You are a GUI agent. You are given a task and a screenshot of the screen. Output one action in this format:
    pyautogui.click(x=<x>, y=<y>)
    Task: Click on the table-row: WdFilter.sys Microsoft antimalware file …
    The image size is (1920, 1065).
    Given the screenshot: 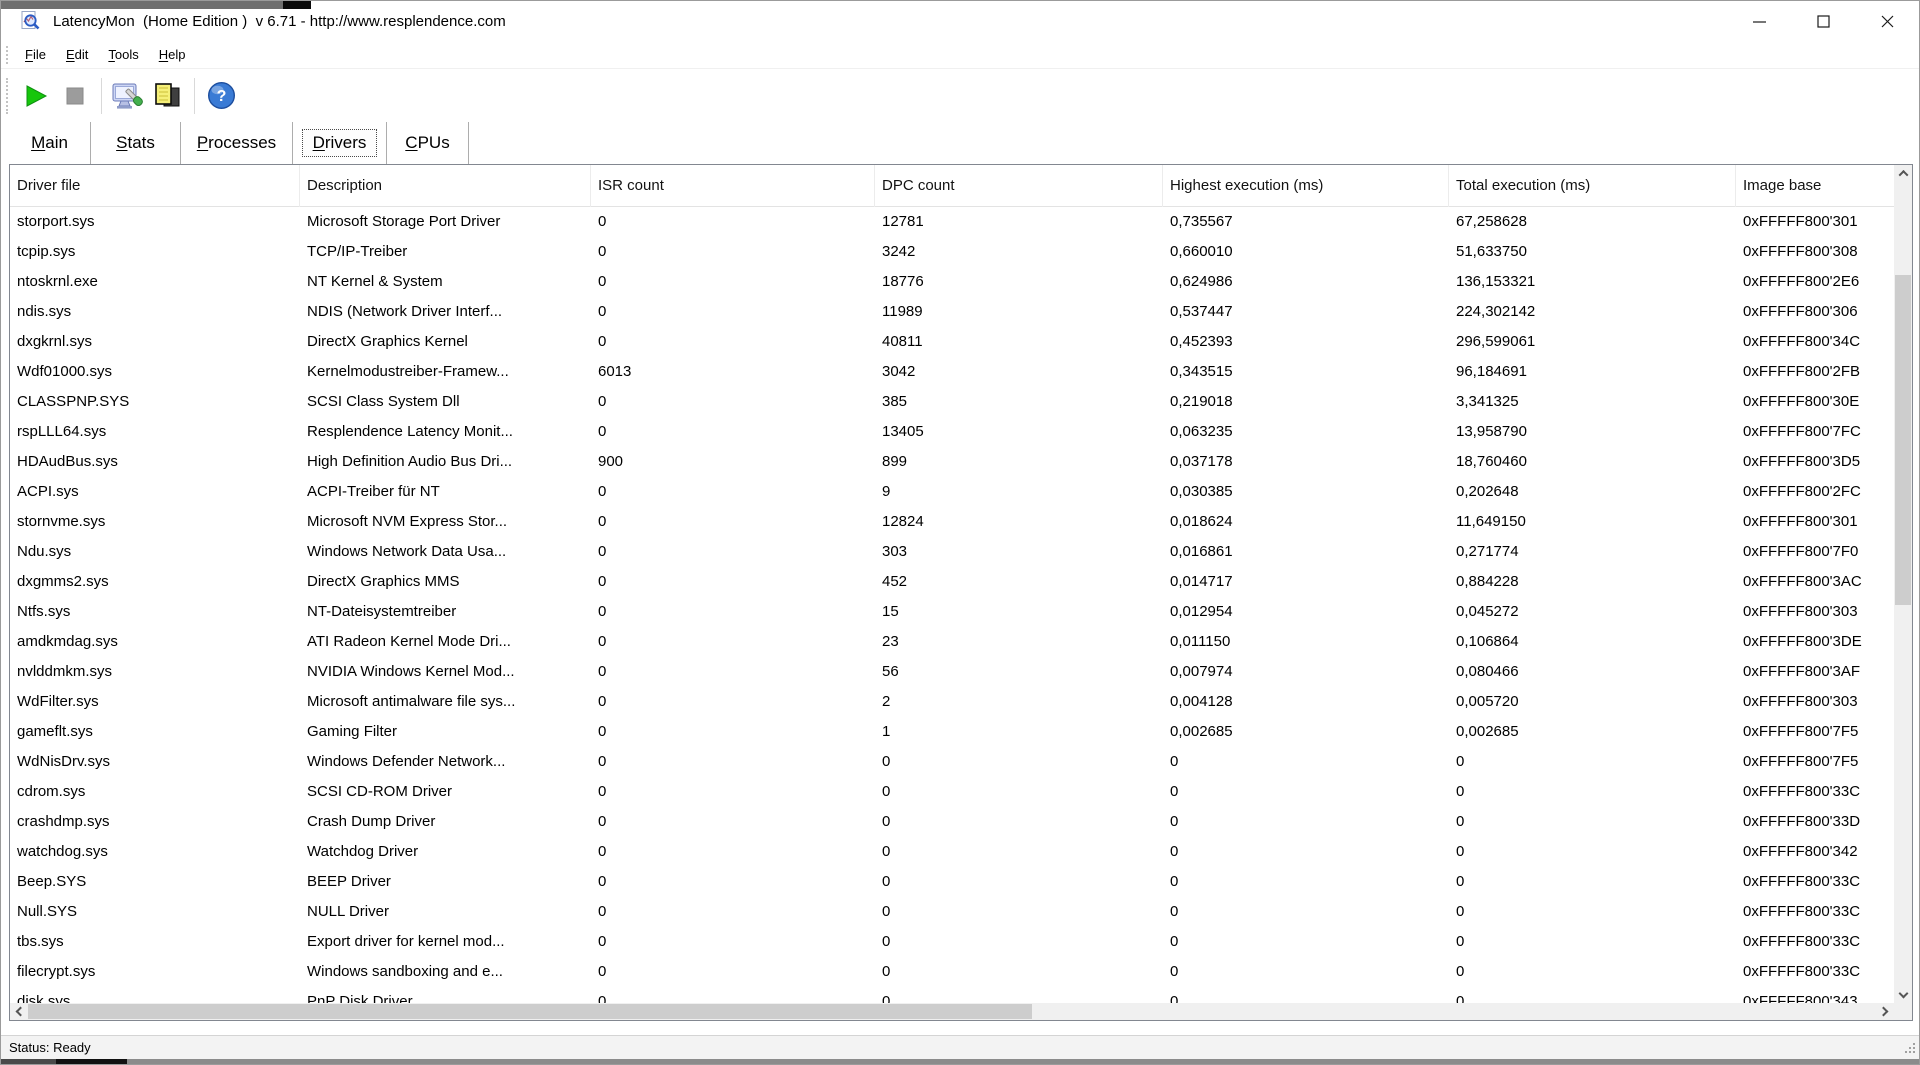 What is the action you would take?
    pyautogui.click(x=952, y=702)
    